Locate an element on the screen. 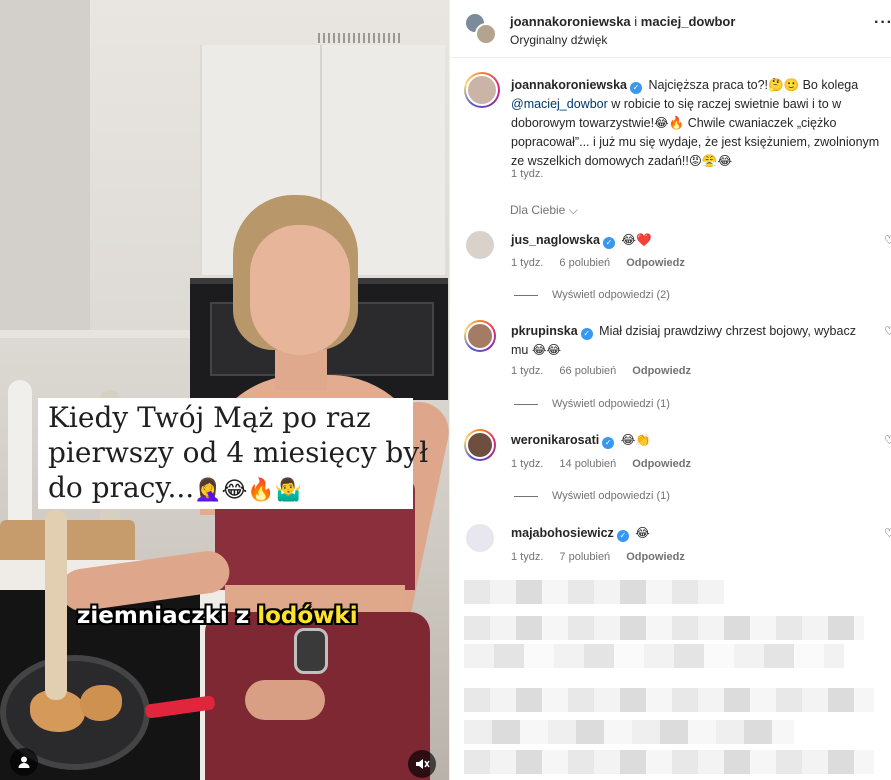 This screenshot has height=780, width=891. comment-username: weronikarosati is located at coordinates (555, 440).